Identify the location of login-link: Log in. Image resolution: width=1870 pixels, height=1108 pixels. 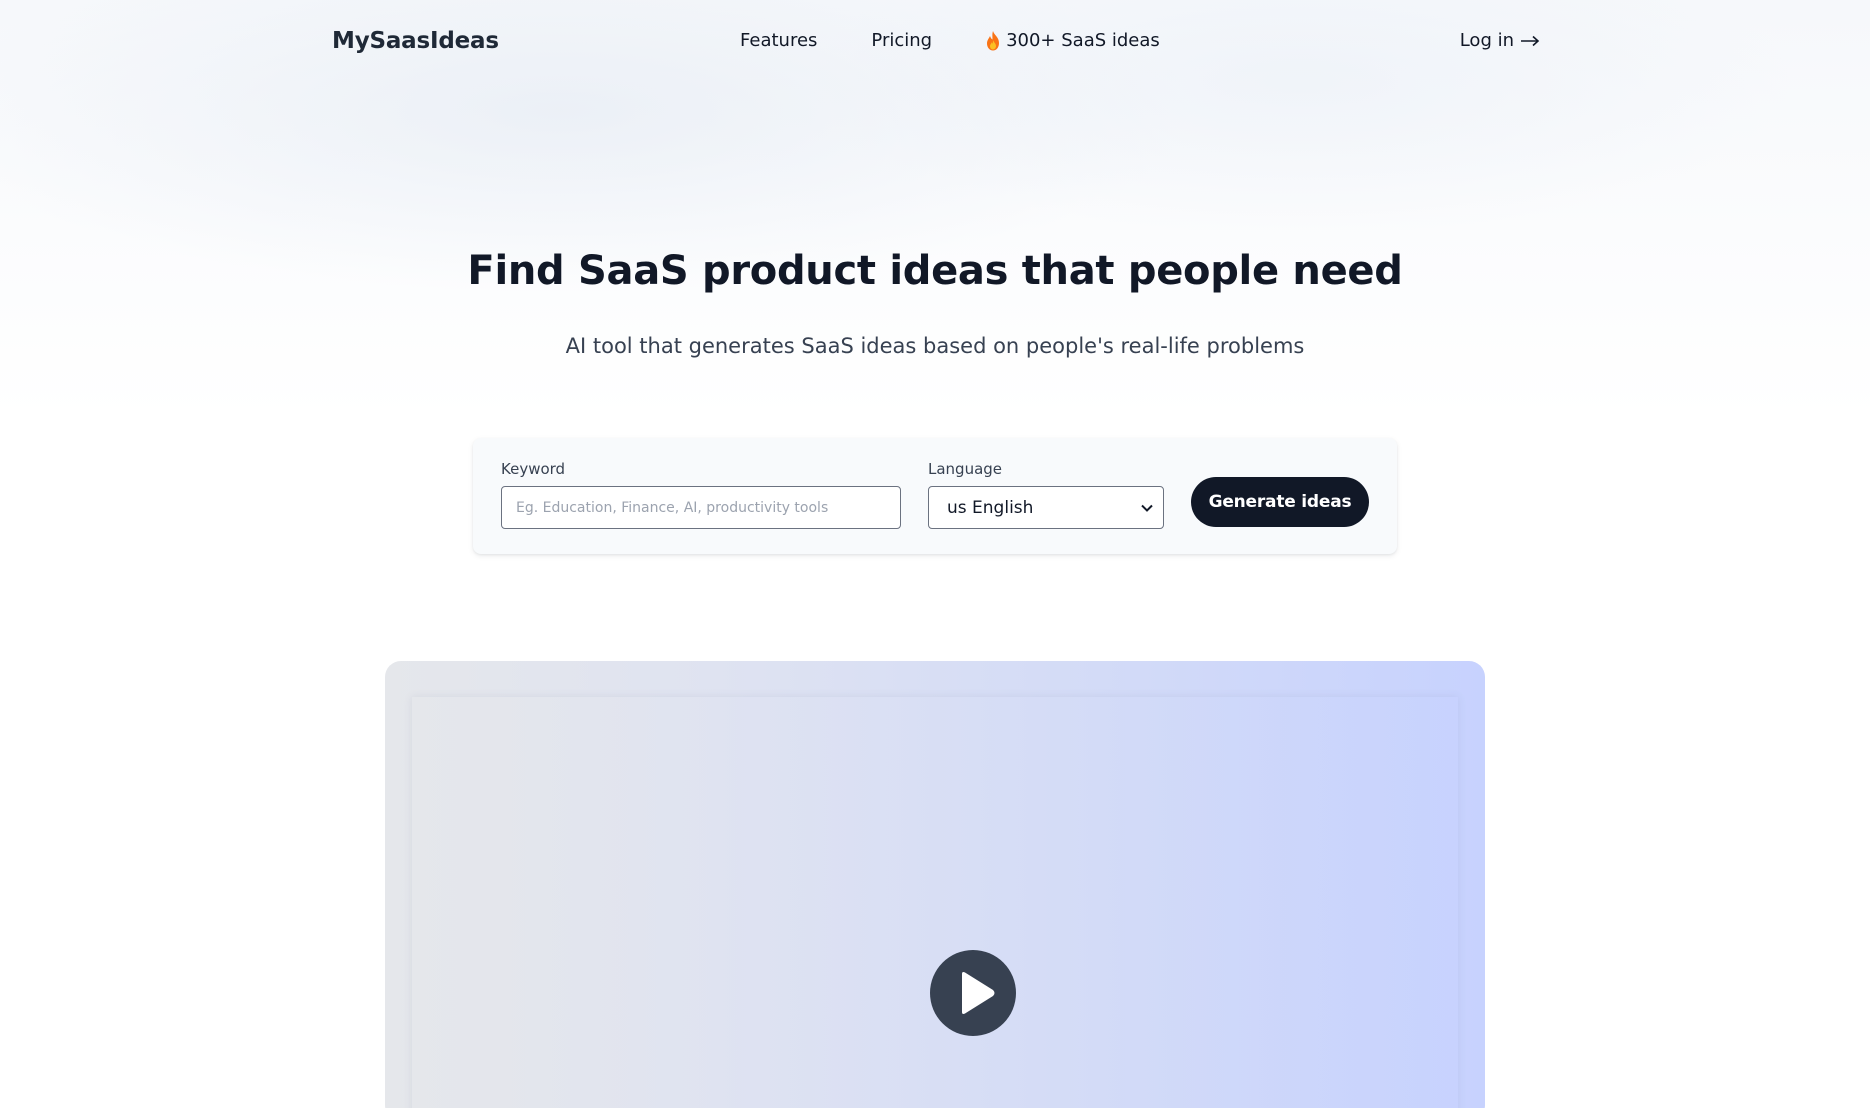
(1500, 40).